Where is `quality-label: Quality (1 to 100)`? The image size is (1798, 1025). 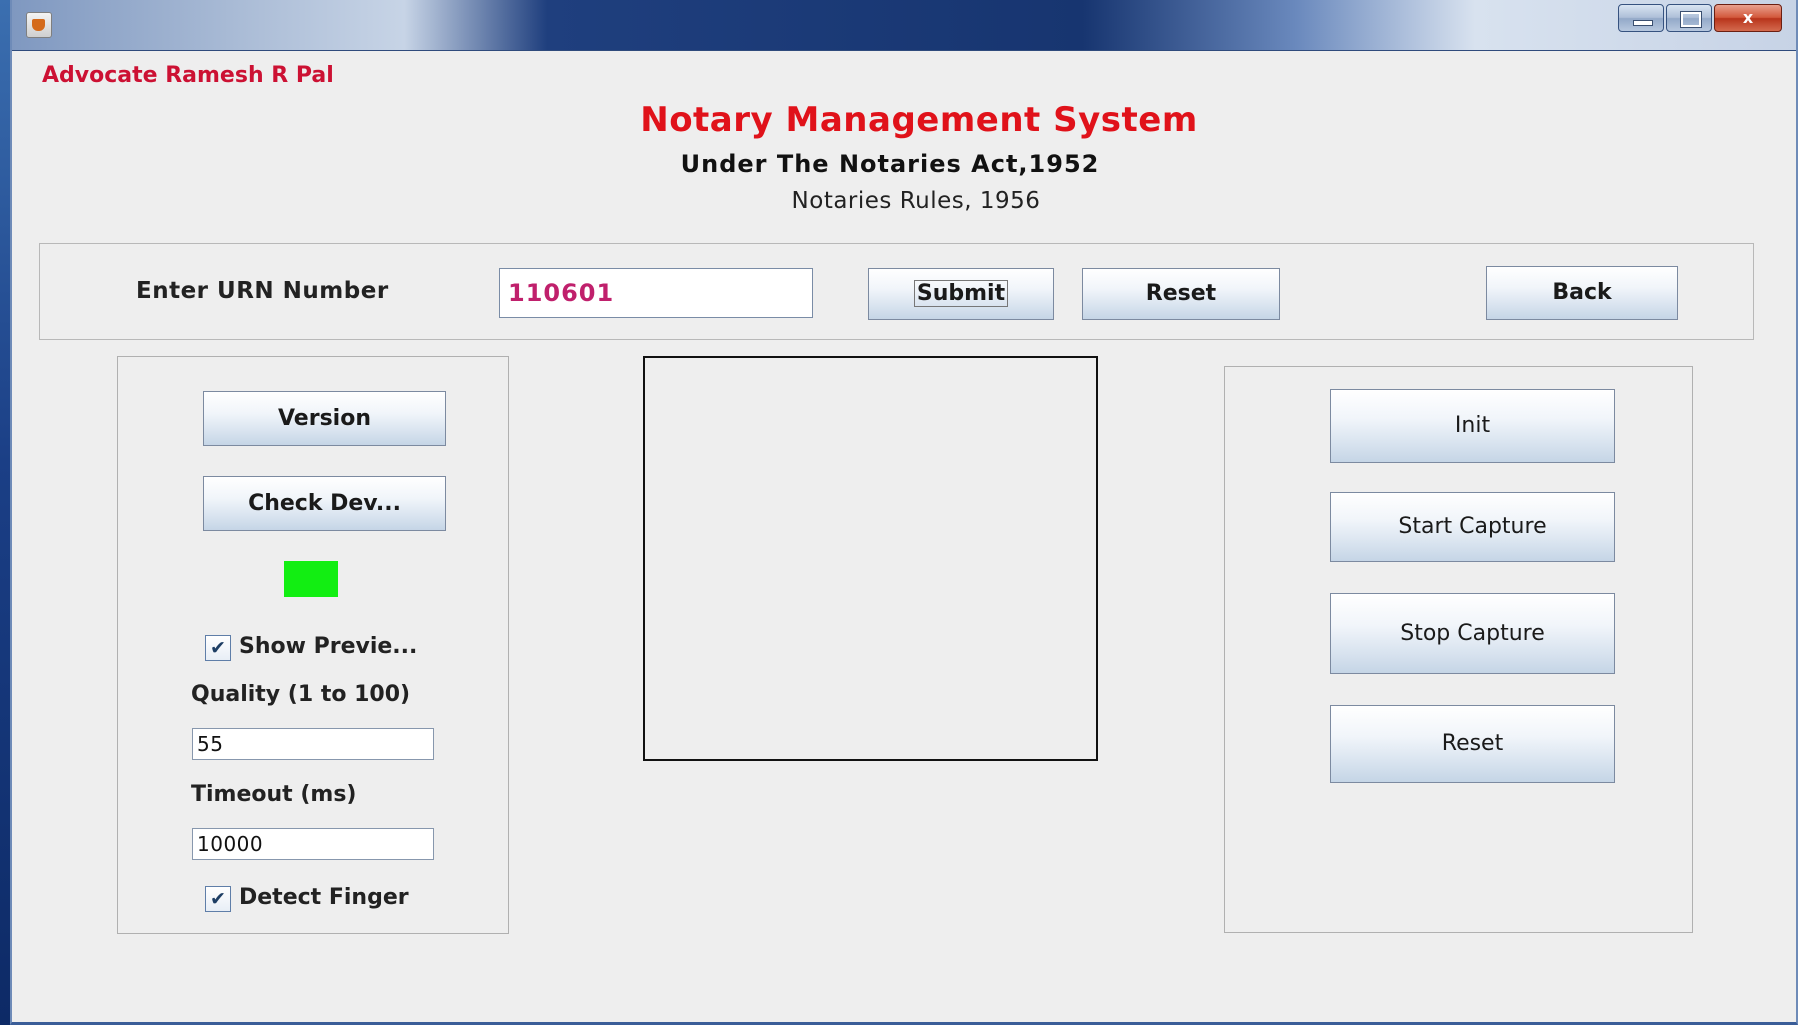
quality-label: Quality (1 to 100) is located at coordinates (301, 694).